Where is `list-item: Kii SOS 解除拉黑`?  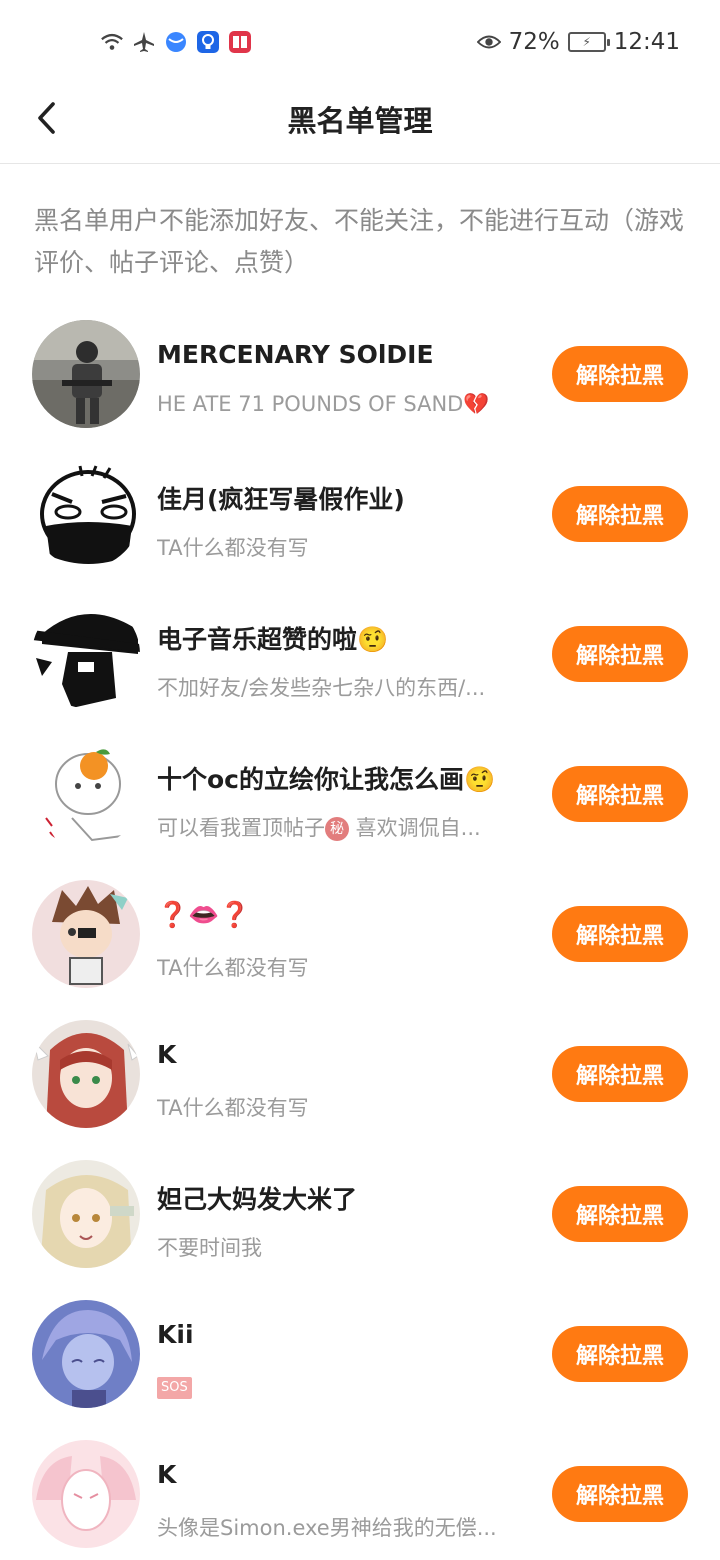
list-item: Kii SOS 解除拉黑 is located at coordinates (360, 1354).